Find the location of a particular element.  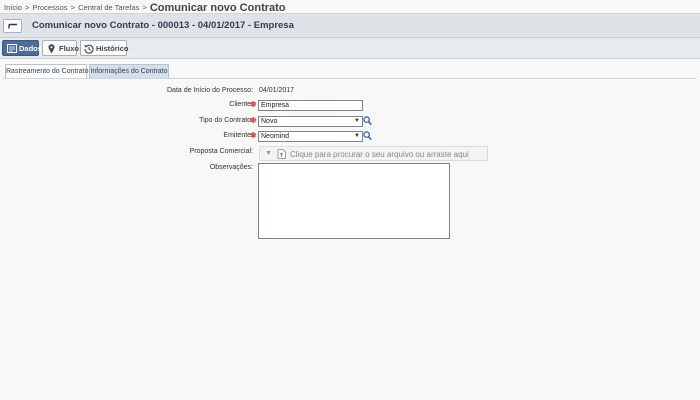

fluxo-label: Fluxo is located at coordinates (69, 48).